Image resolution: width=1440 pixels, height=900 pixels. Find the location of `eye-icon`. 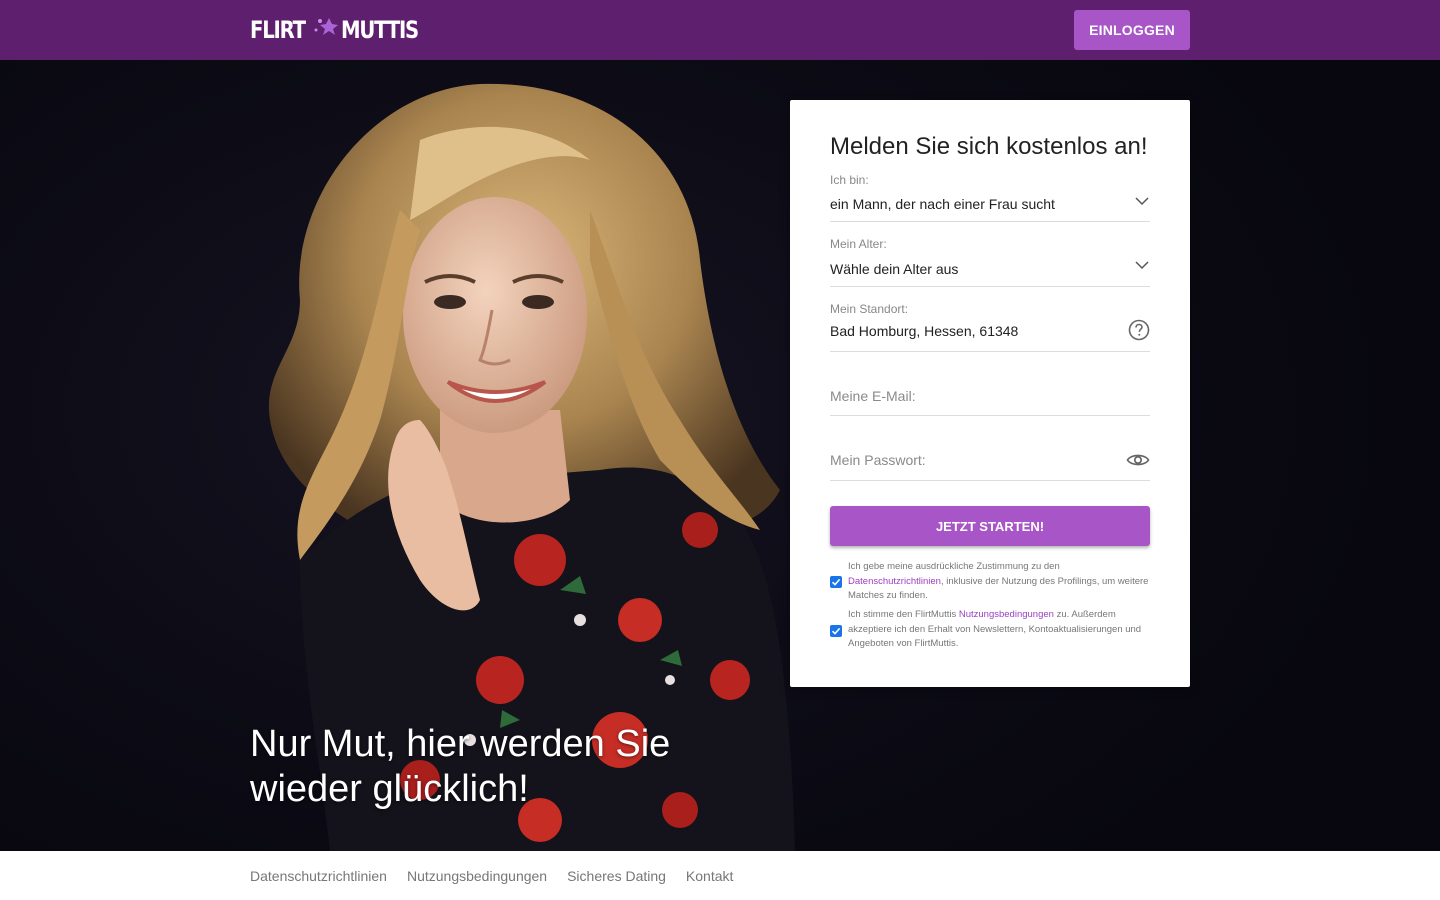

eye-icon is located at coordinates (1138, 460).